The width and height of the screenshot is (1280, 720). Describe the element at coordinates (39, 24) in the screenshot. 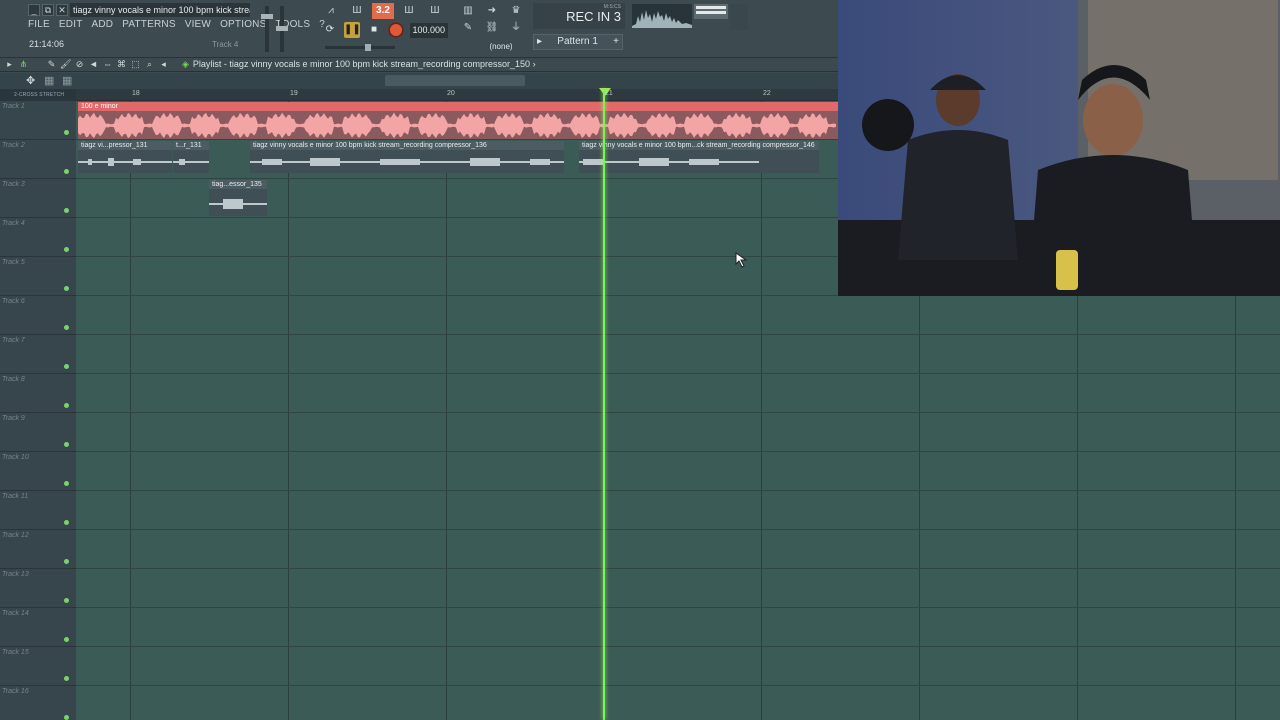

I see `menu-file: FILE` at that location.